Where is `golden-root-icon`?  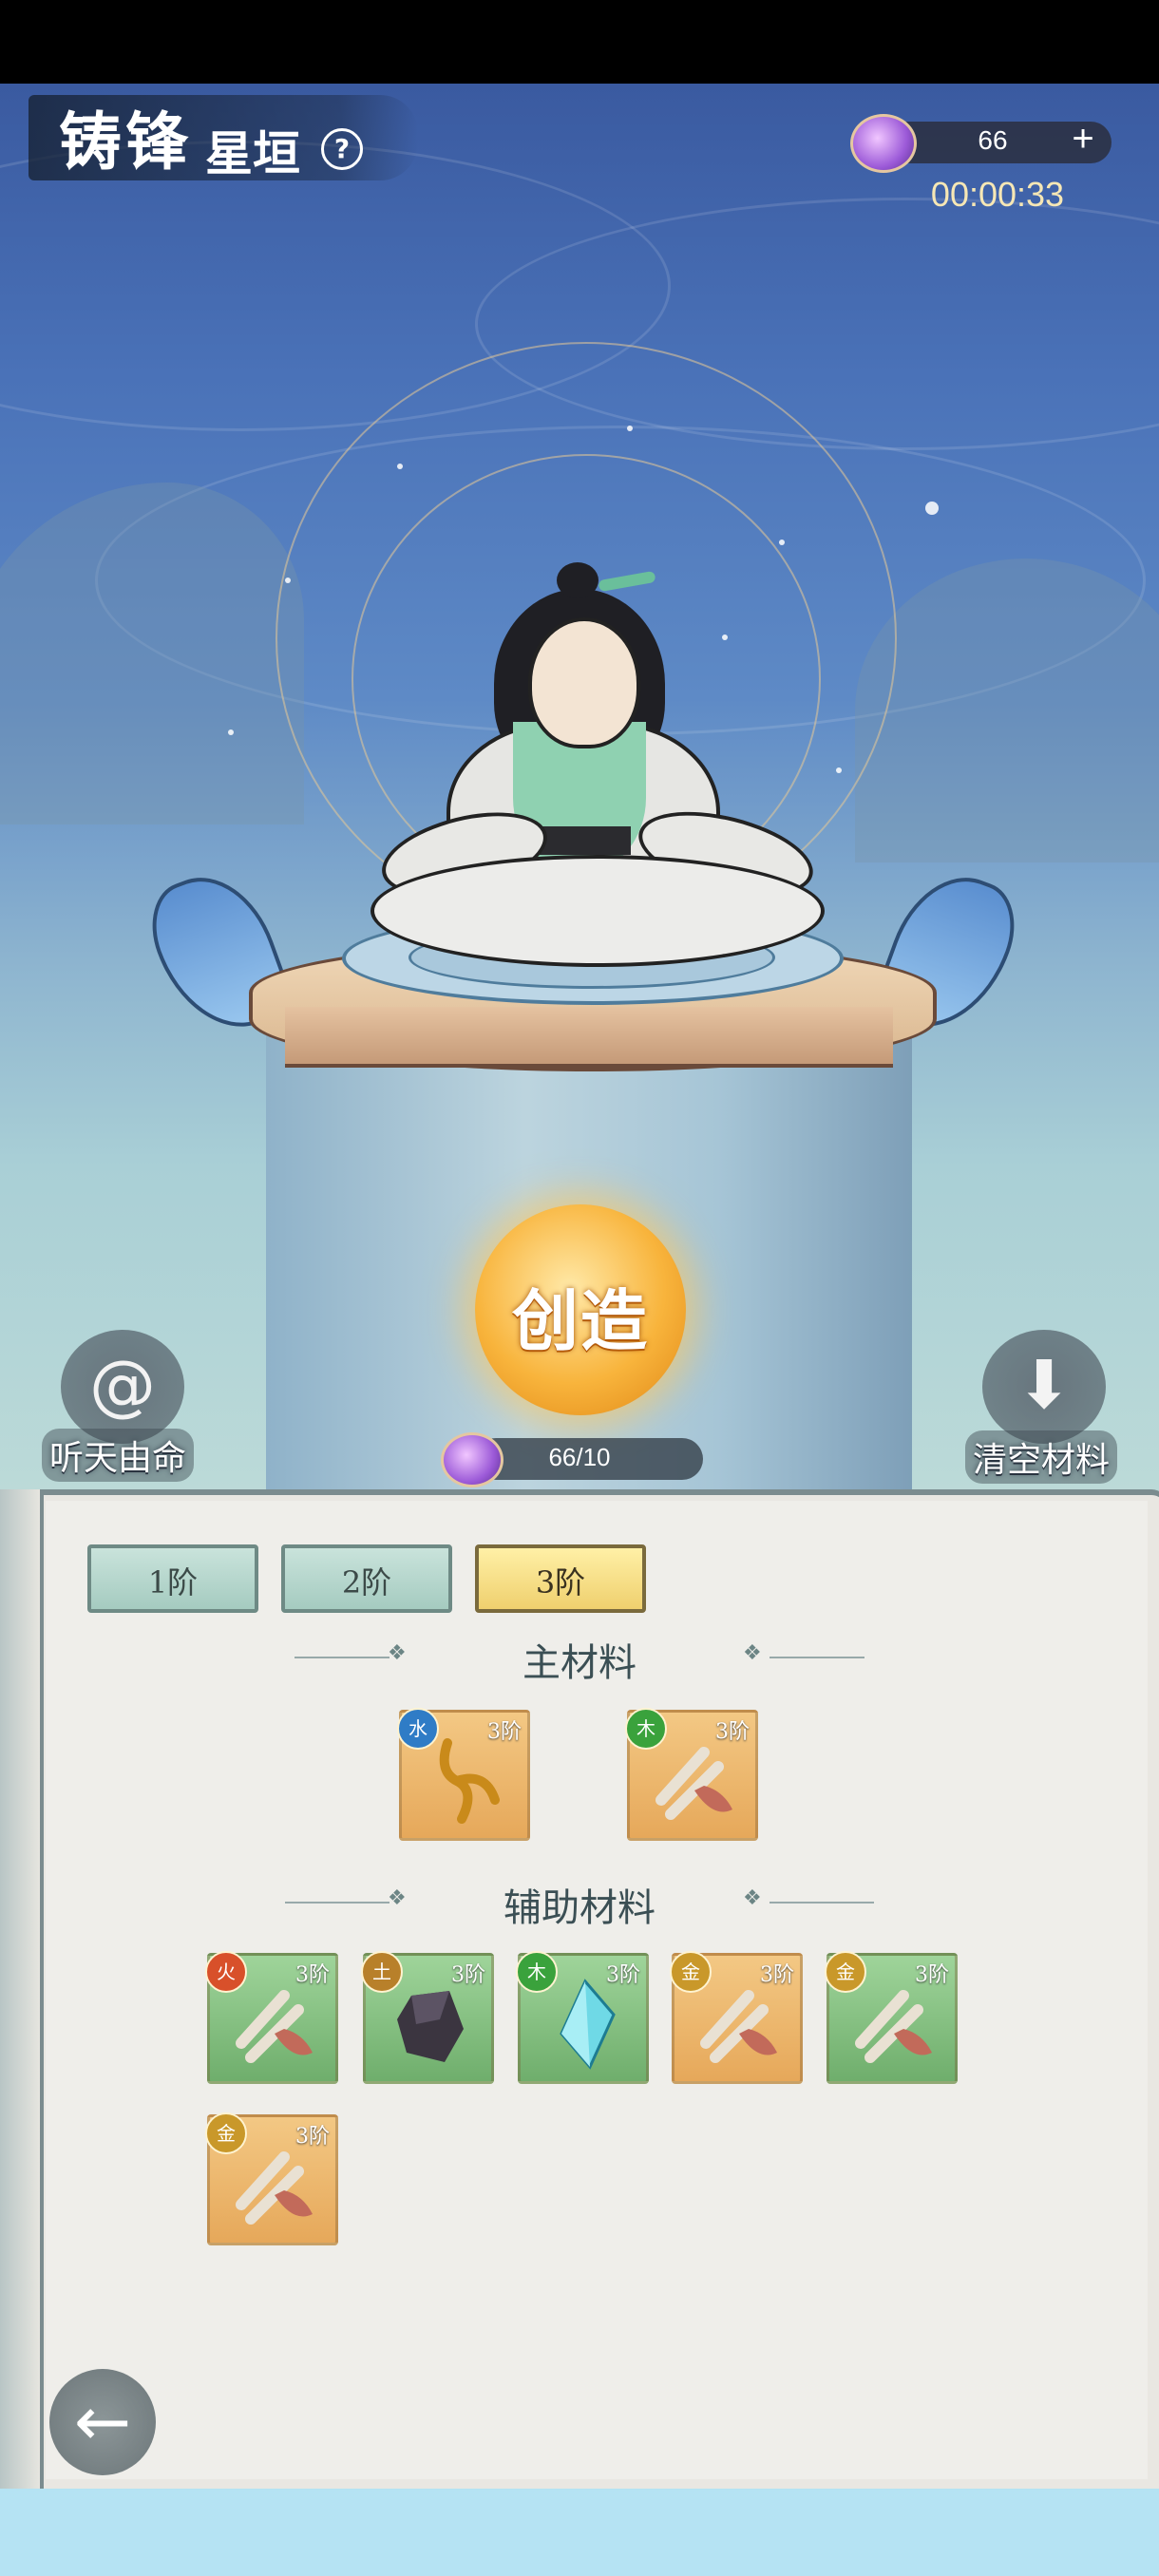 golden-root-icon is located at coordinates (469, 1781).